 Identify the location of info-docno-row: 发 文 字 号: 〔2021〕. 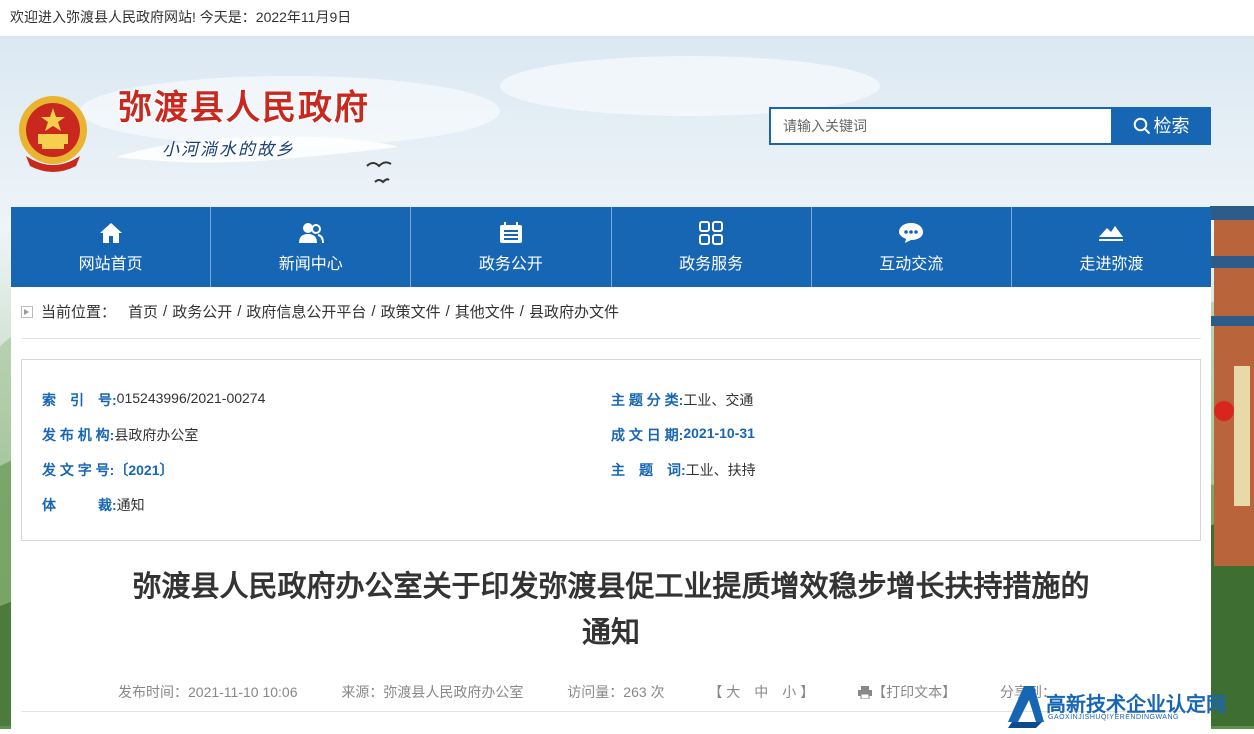
(108, 470).